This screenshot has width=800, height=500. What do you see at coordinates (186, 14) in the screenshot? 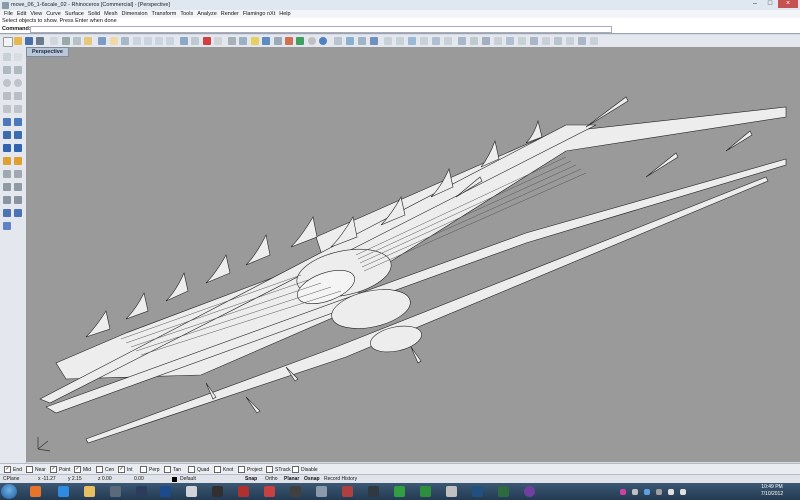
I see `menu-tools: Tools` at bounding box center [186, 14].